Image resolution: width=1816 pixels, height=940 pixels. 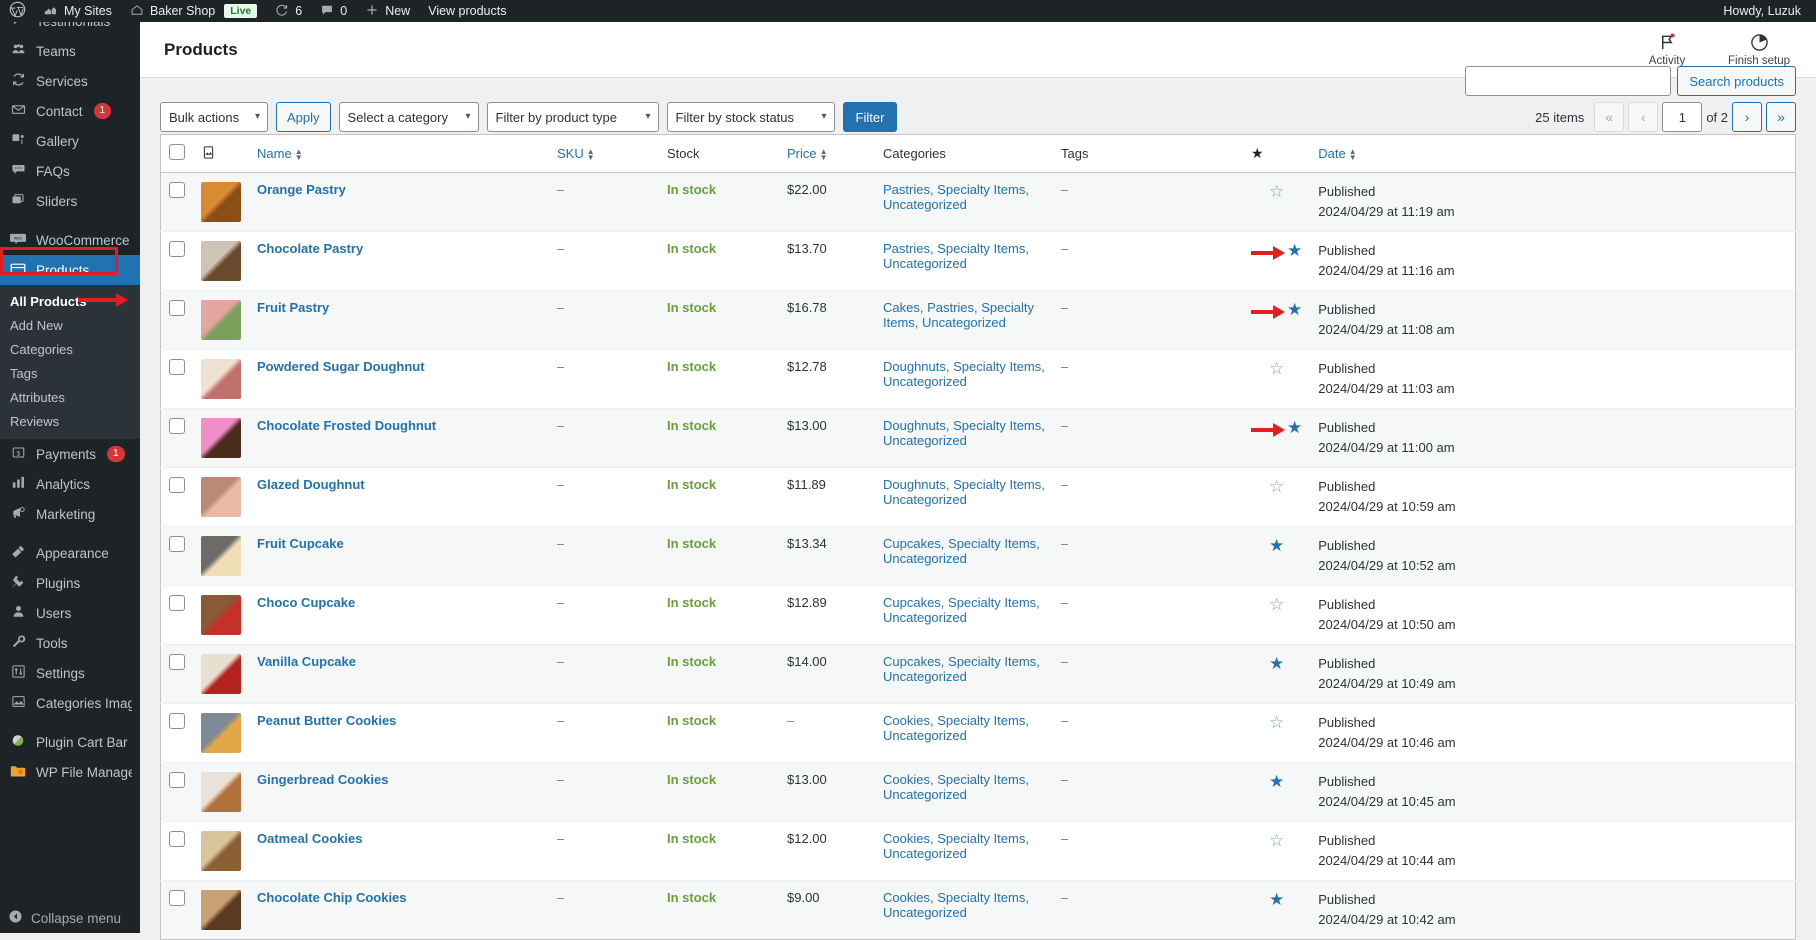 What do you see at coordinates (70, 397) in the screenshot?
I see `sidebar-item-attributes: Attributes` at bounding box center [70, 397].